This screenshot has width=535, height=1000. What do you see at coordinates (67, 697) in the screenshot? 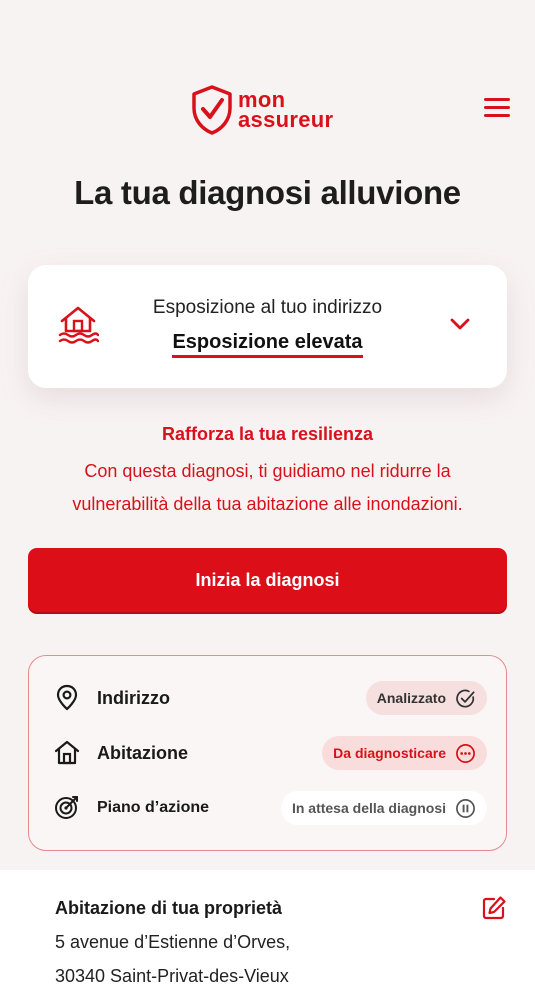
I see `location-pin-icon` at bounding box center [67, 697].